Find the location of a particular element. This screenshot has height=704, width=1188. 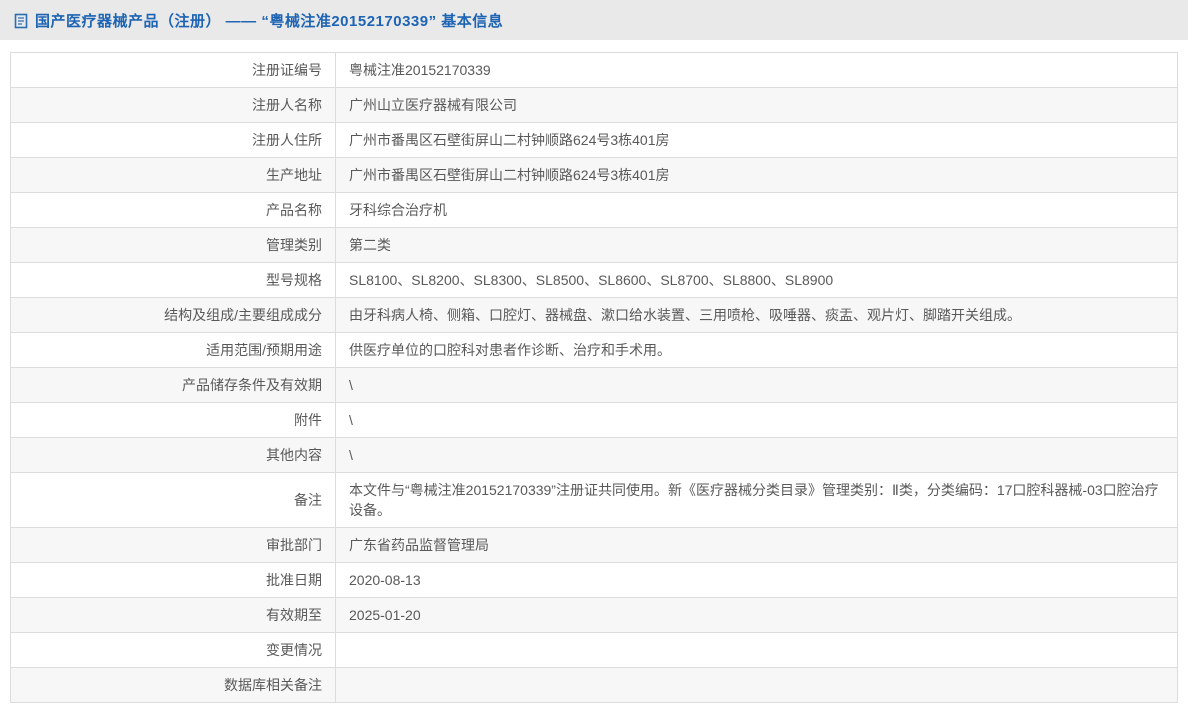

table-row: 产品储存条件及有效期 \ is located at coordinates (594, 385).